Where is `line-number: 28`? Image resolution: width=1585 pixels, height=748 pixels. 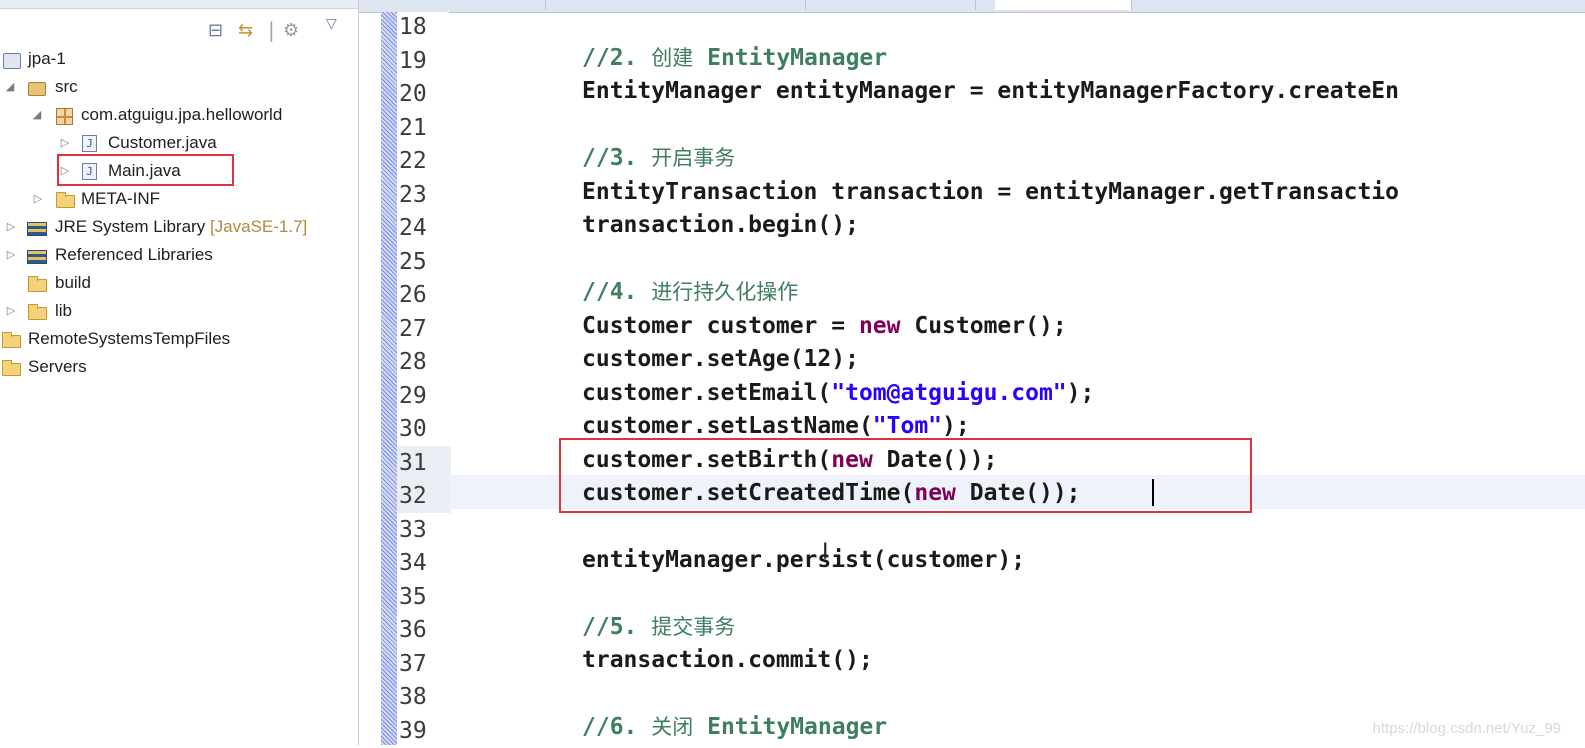
line-number: 28 is located at coordinates (413, 362).